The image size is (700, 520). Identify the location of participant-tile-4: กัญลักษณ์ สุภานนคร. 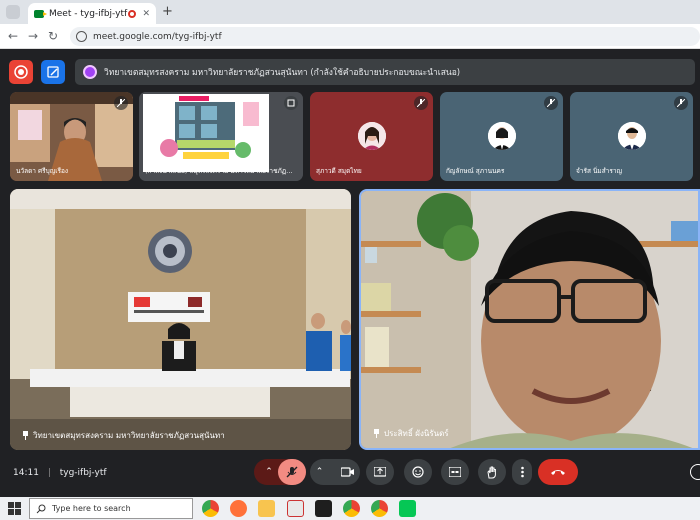
(501, 136).